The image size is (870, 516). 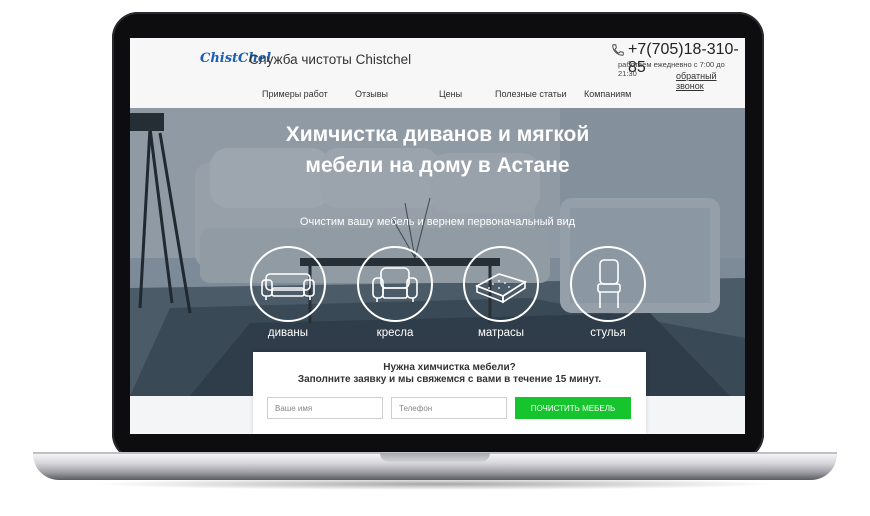 What do you see at coordinates (449, 408) in the screenshot?
I see `phone-input` at bounding box center [449, 408].